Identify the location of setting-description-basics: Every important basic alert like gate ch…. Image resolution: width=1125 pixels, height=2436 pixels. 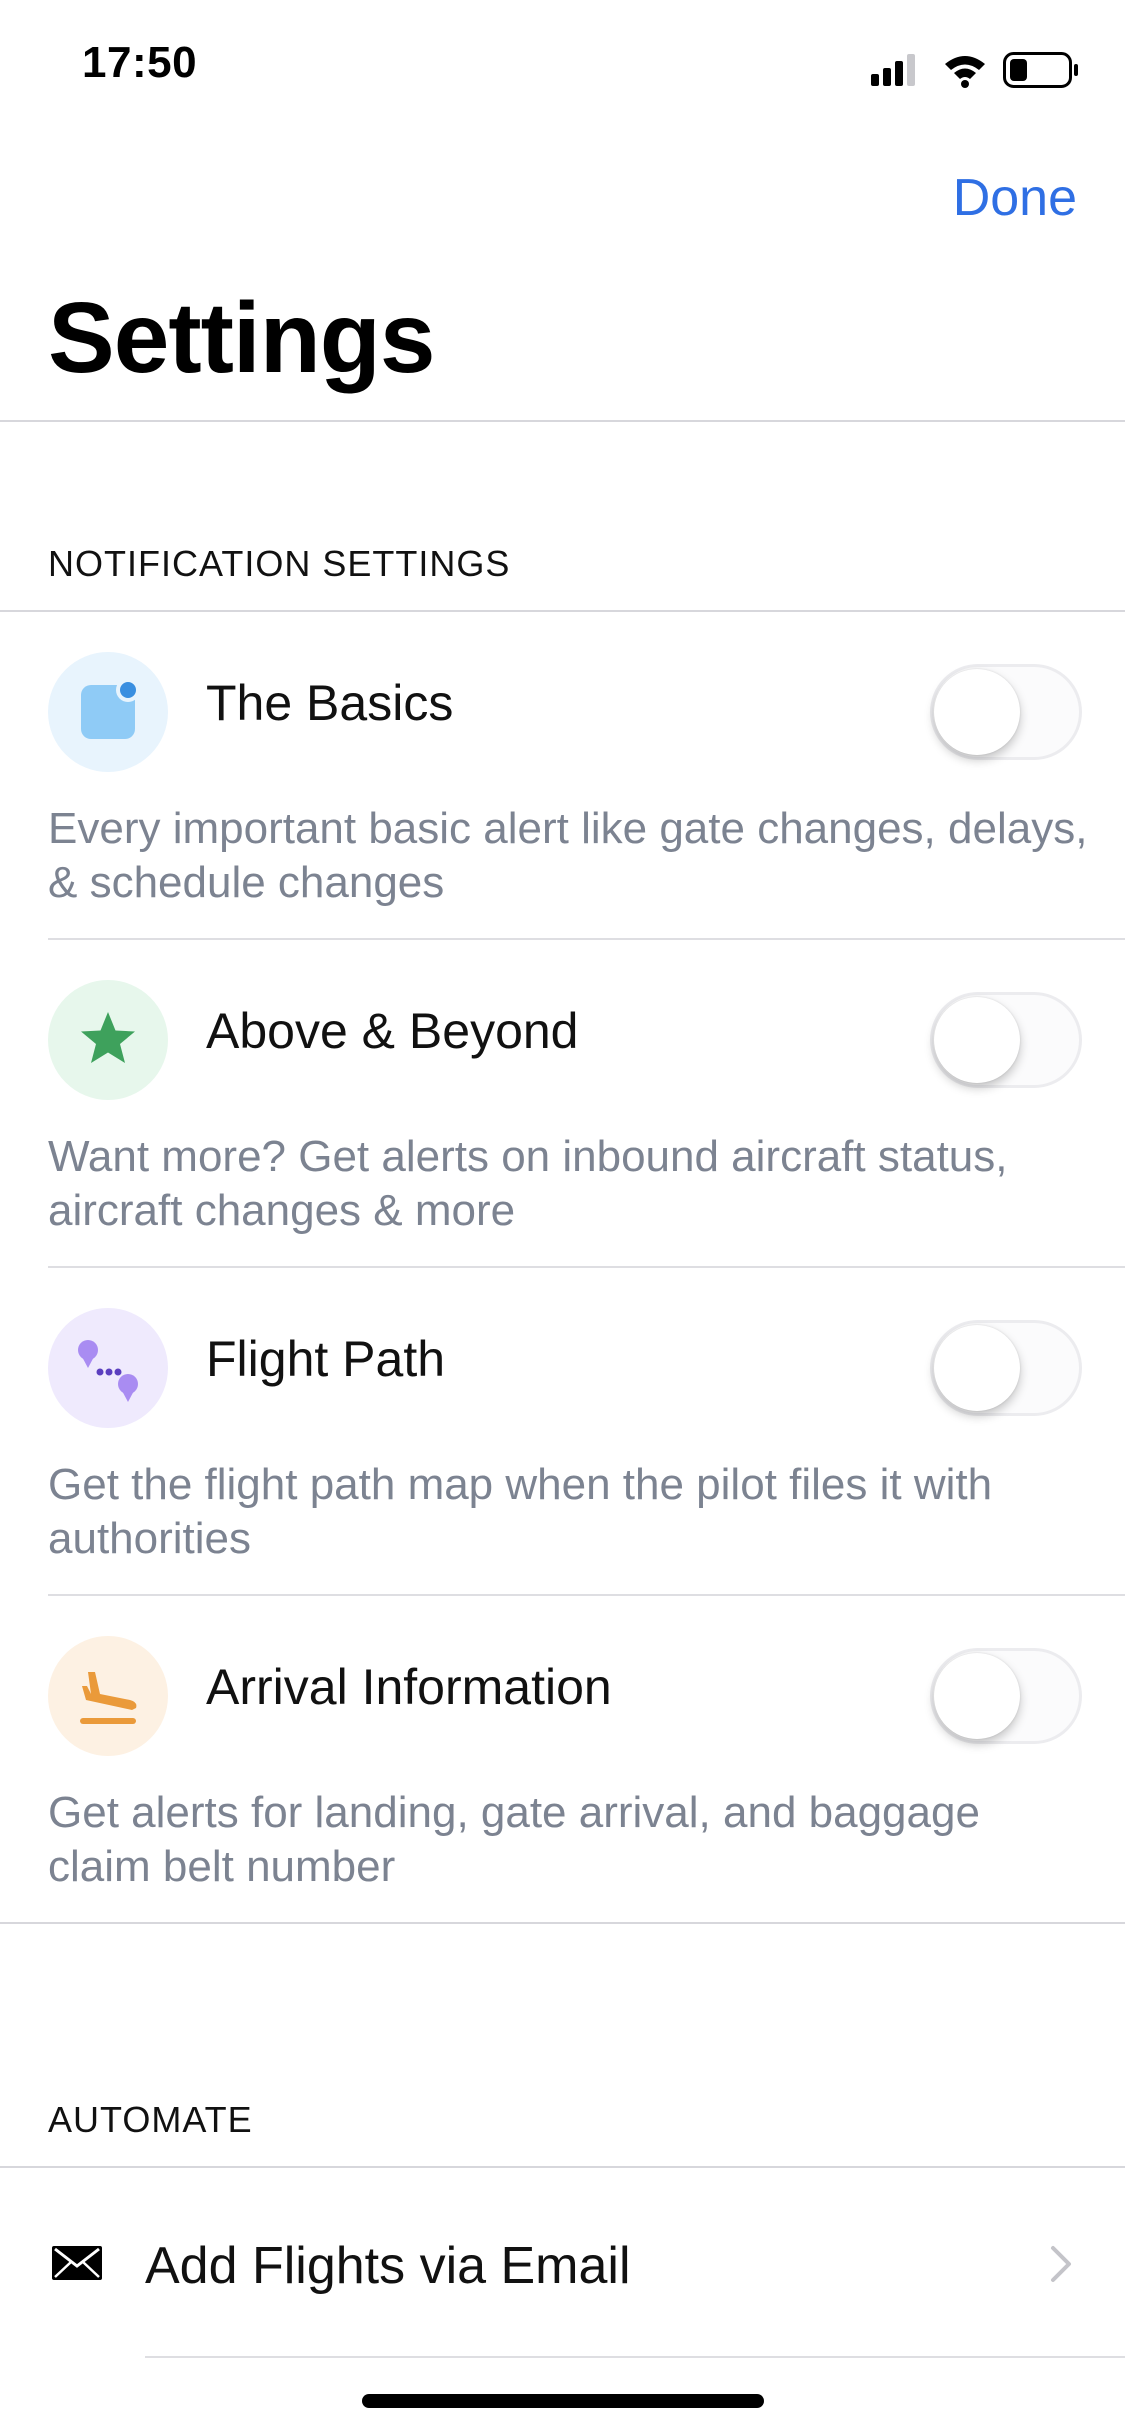
(568, 855).